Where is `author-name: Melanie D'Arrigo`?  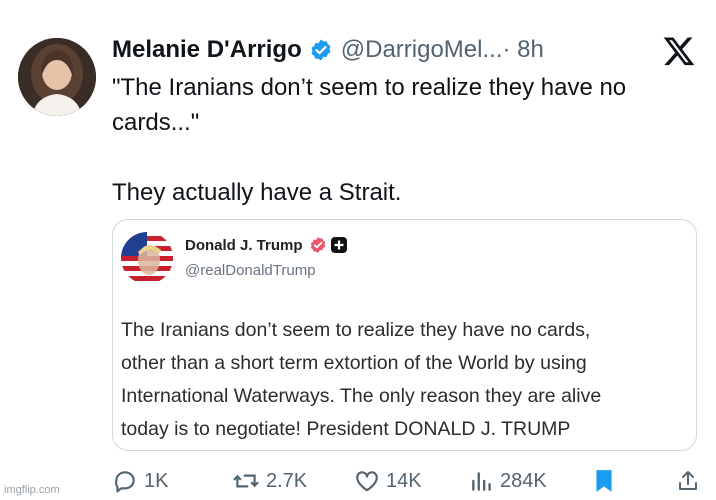 author-name: Melanie D'Arrigo is located at coordinates (207, 50).